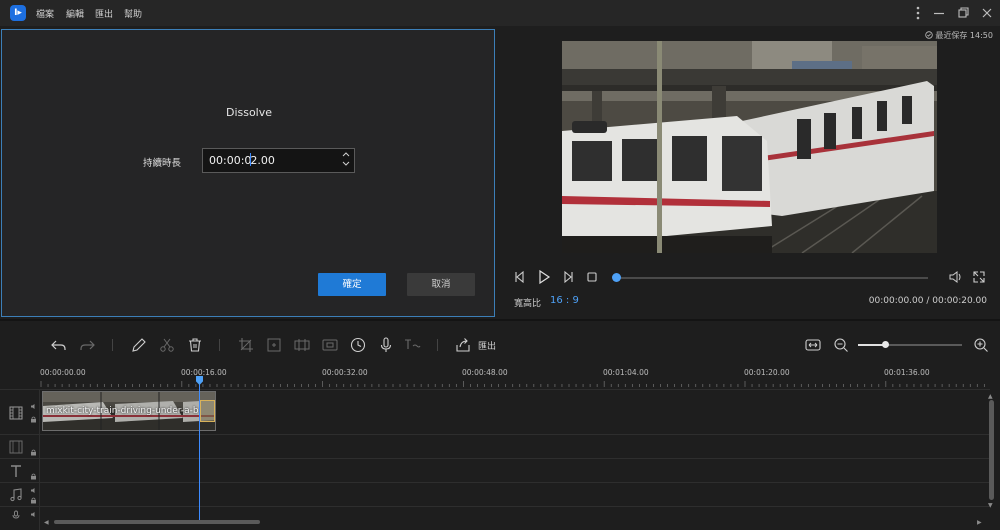  I want to click on playback-progress-bar, so click(772, 278).